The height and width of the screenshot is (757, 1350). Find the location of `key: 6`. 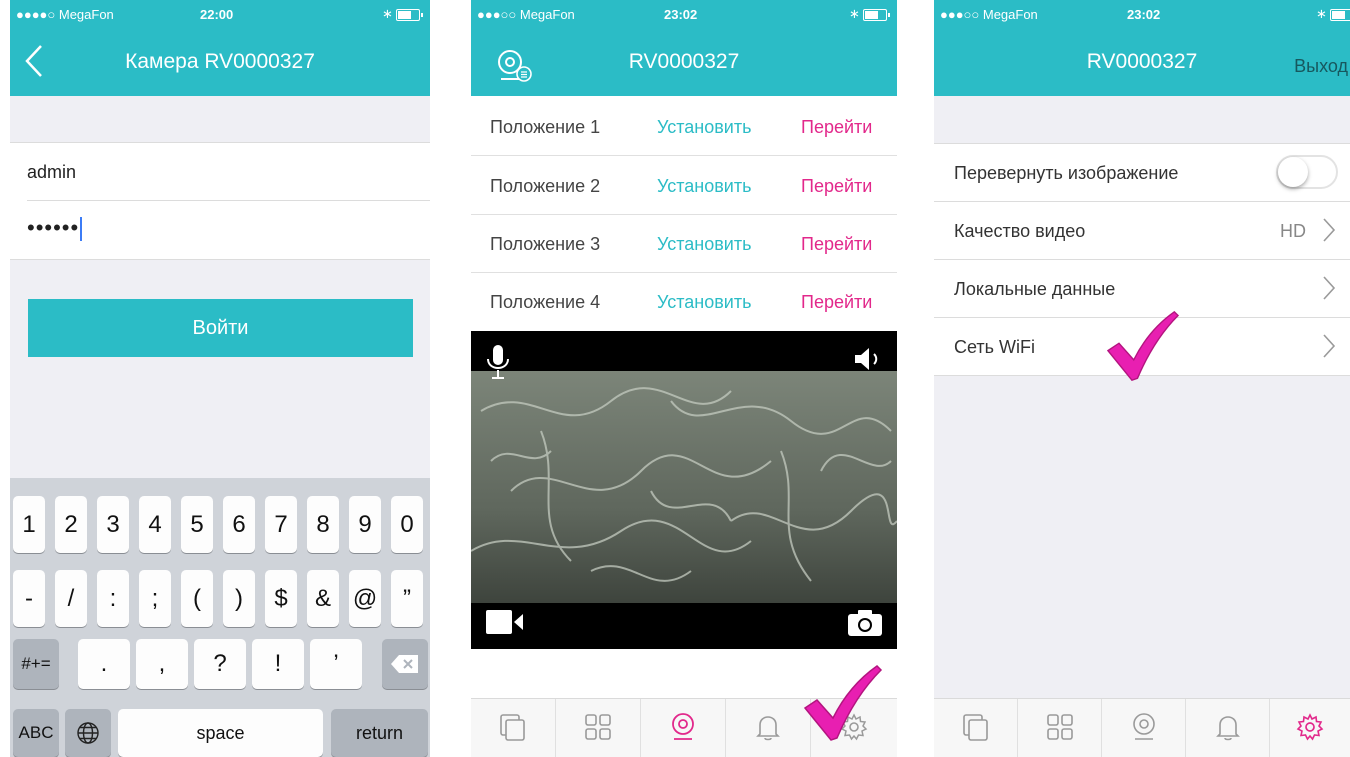

key: 6 is located at coordinates (239, 524).